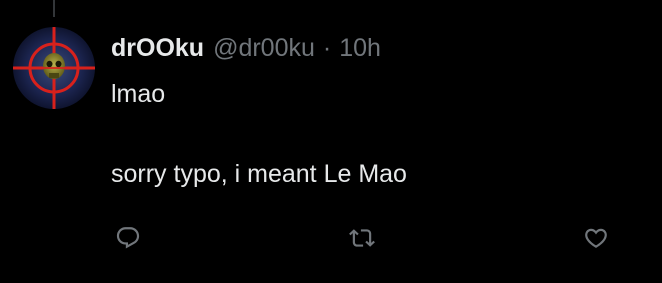 The width and height of the screenshot is (662, 283). Describe the element at coordinates (54, 8) in the screenshot. I see `thread-connector-line` at that location.